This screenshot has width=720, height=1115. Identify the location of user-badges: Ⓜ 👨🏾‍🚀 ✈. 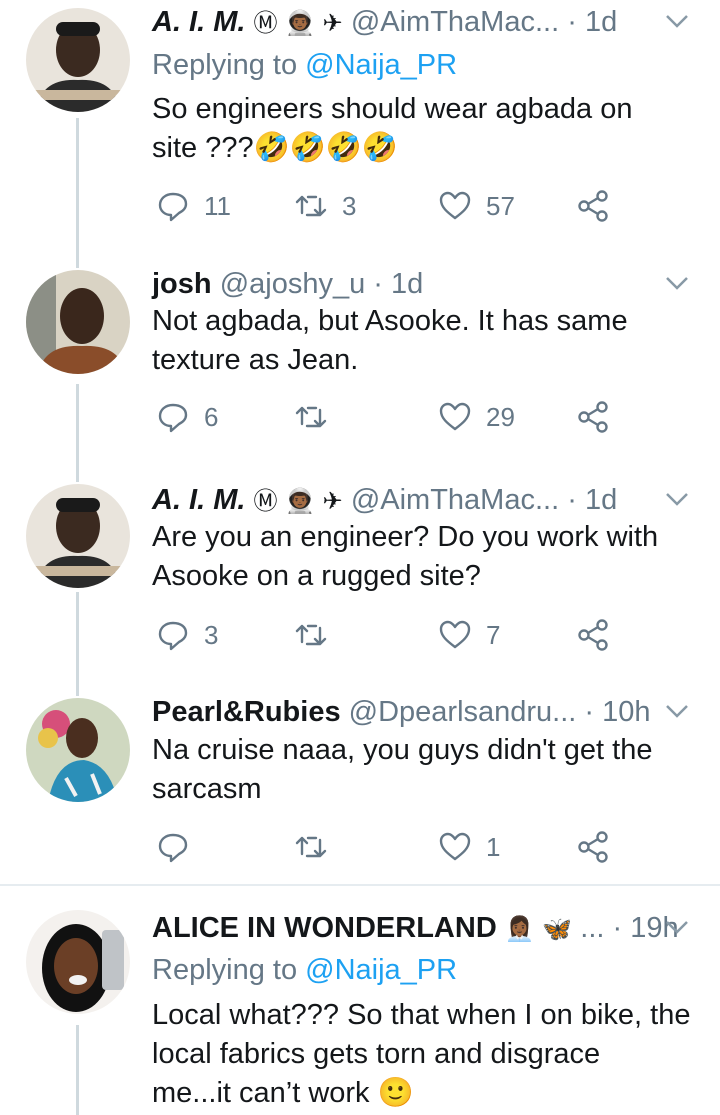
(298, 501).